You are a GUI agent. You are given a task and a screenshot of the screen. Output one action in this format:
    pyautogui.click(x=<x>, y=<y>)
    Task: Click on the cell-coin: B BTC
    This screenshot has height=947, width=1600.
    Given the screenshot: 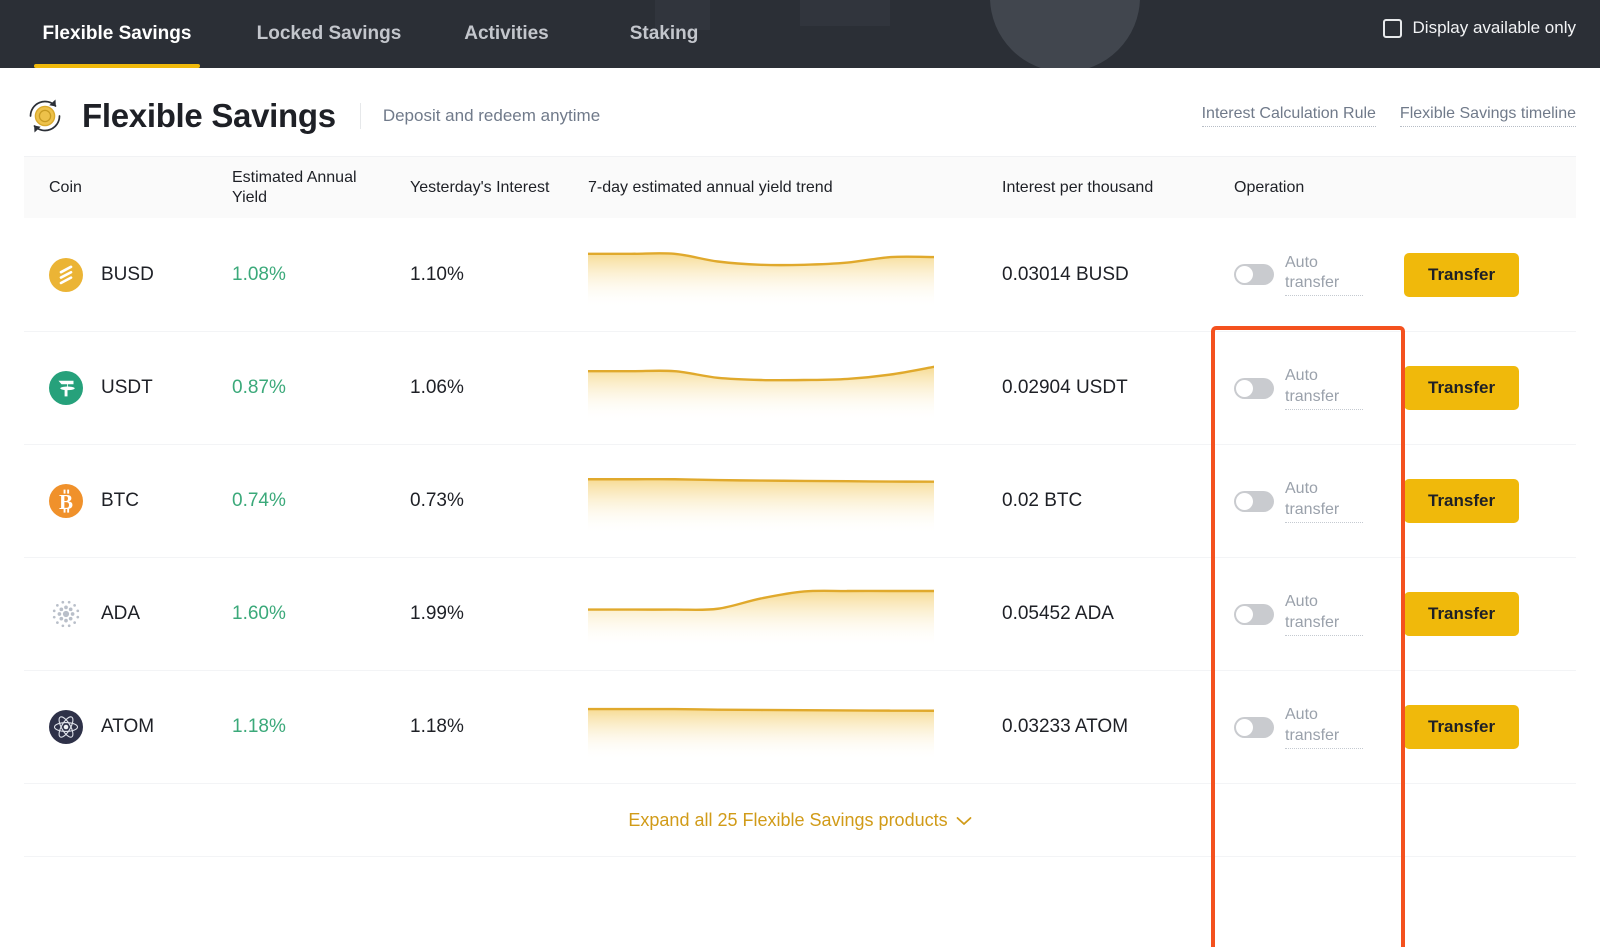 What is the action you would take?
    pyautogui.click(x=128, y=501)
    